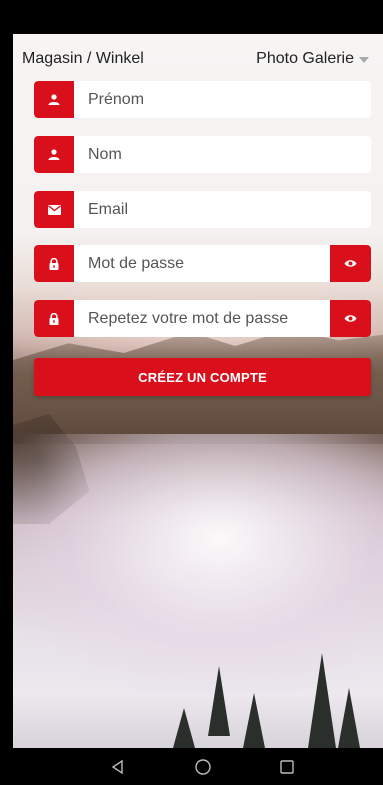  I want to click on envelope-icon, so click(54, 209).